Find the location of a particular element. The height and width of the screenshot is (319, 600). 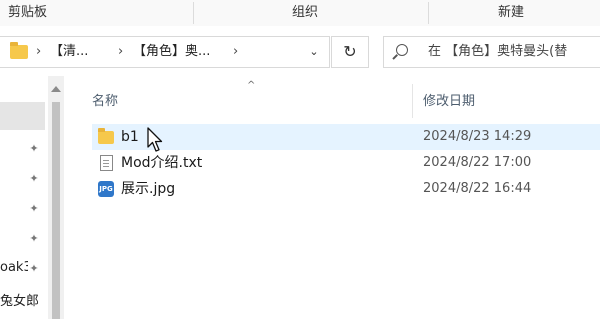

search-icon is located at coordinates (402, 50).